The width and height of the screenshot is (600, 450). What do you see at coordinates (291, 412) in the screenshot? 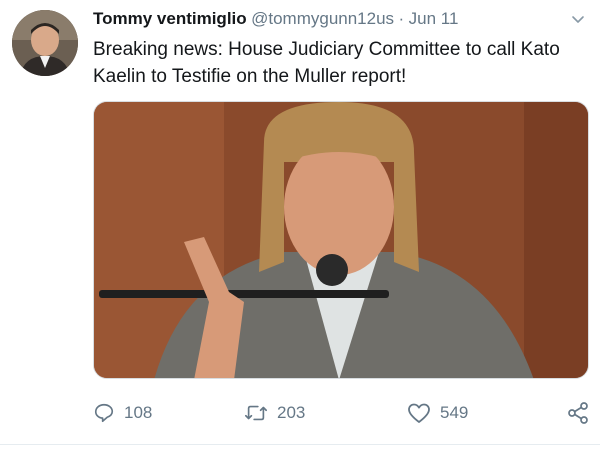
I see `retweet-count: 203` at bounding box center [291, 412].